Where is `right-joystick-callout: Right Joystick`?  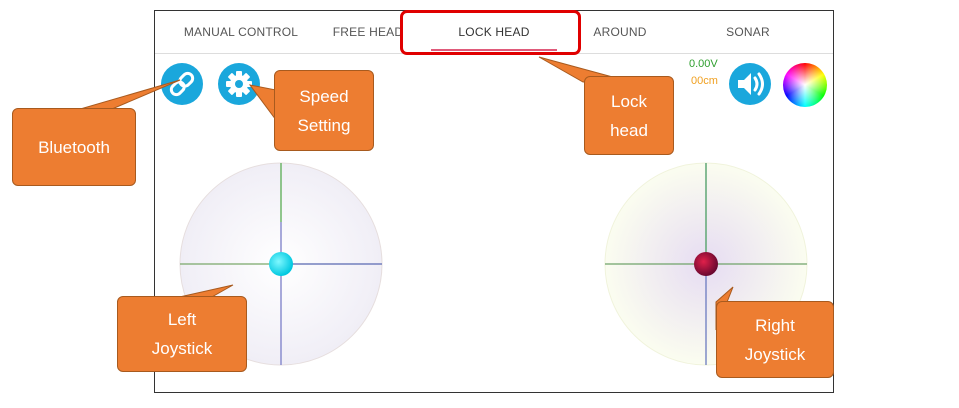 right-joystick-callout: Right Joystick is located at coordinates (775, 339).